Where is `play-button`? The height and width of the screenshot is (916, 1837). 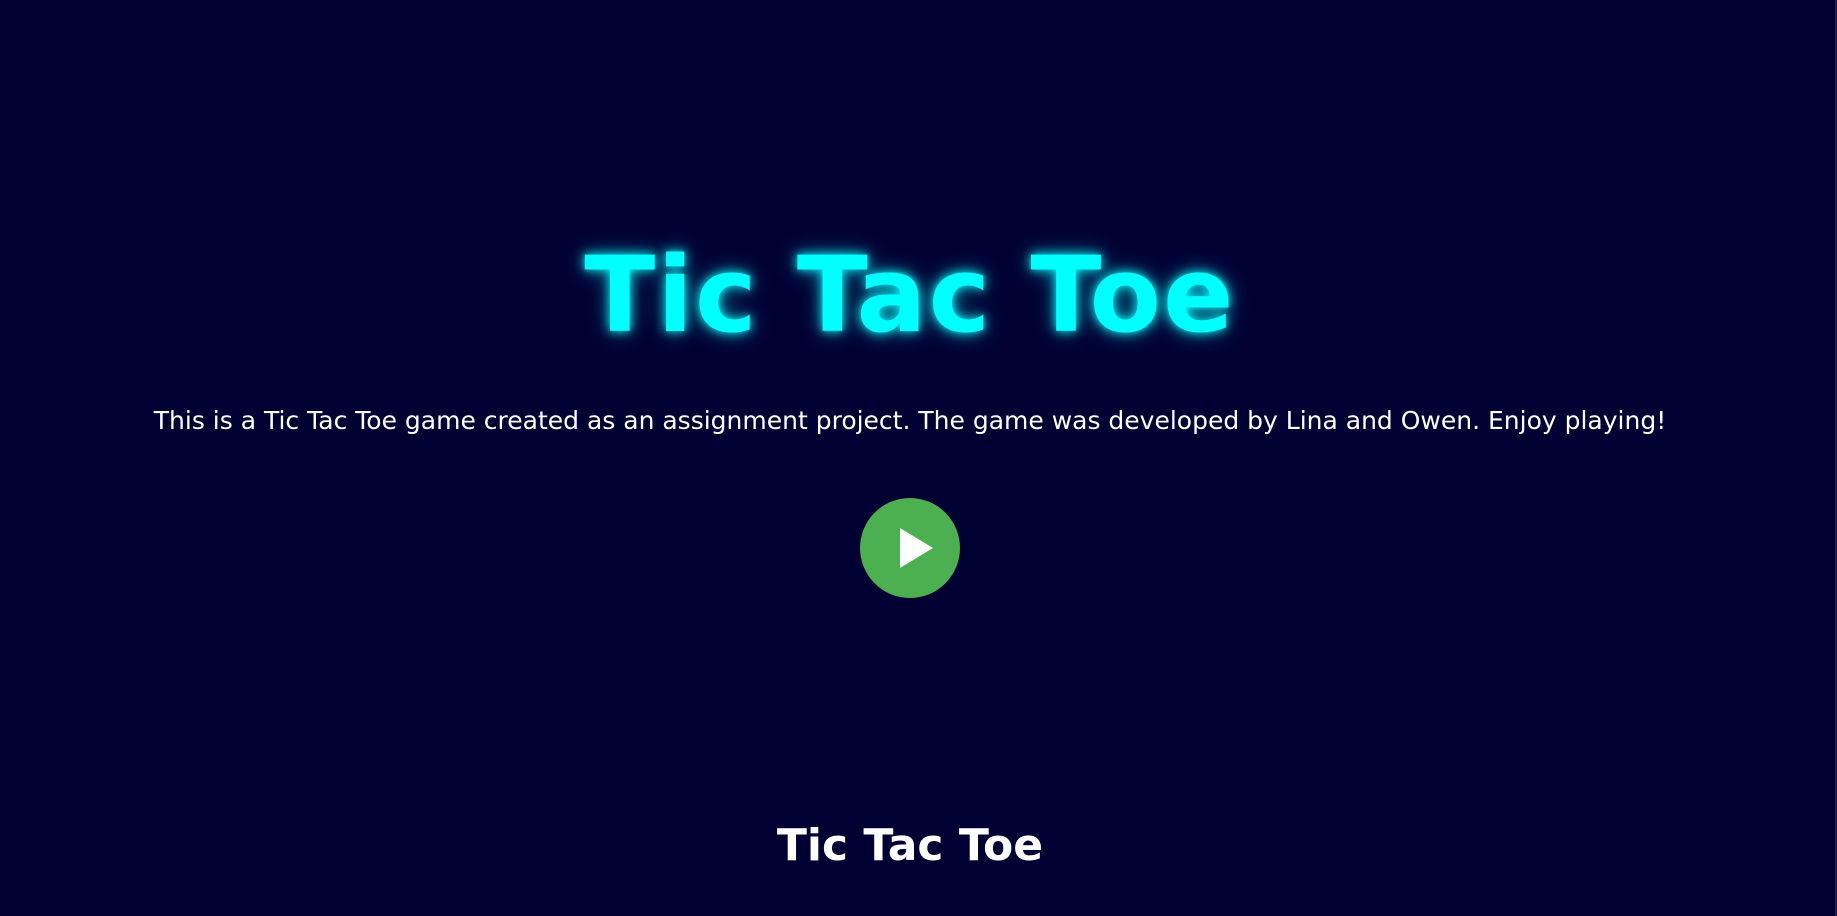
play-button is located at coordinates (910, 548).